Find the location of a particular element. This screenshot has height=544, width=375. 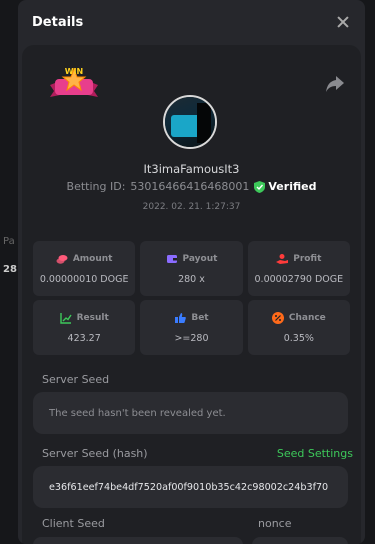

stat-profit: Profit 0.00002790 DOGE is located at coordinates (298, 268).